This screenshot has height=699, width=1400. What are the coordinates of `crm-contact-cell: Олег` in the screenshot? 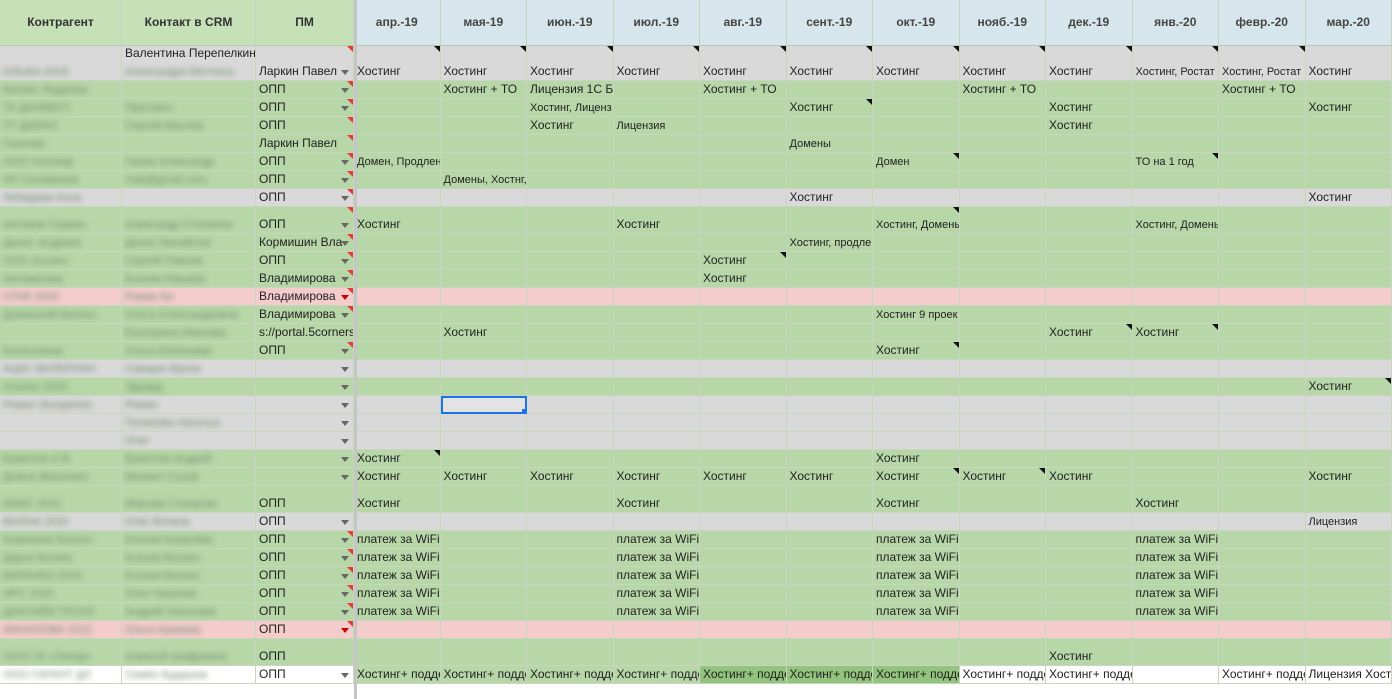 It's located at (189, 441).